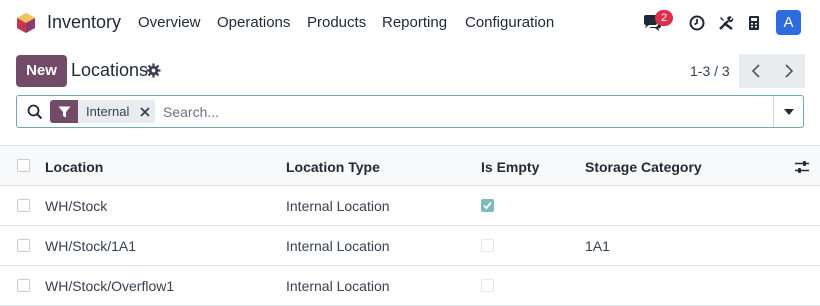  I want to click on filter-icon, so click(64, 111).